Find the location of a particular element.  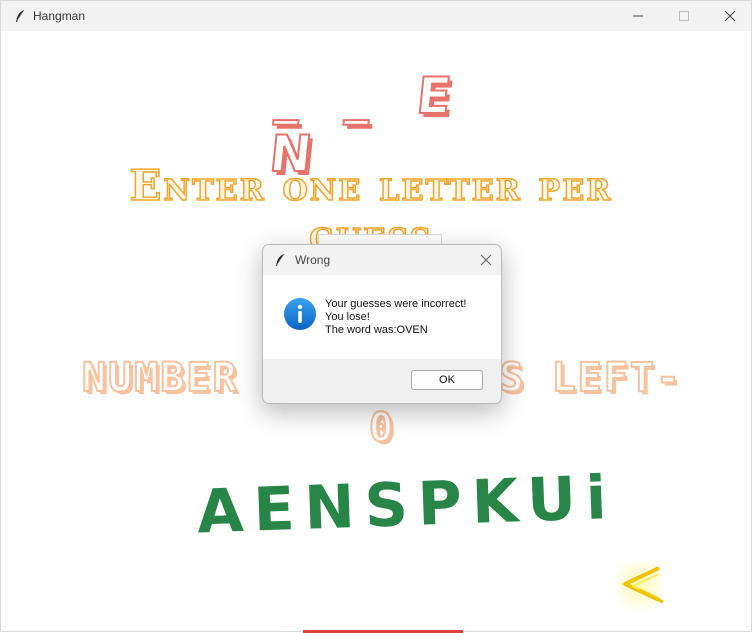

ok-button: OK is located at coordinates (447, 380).